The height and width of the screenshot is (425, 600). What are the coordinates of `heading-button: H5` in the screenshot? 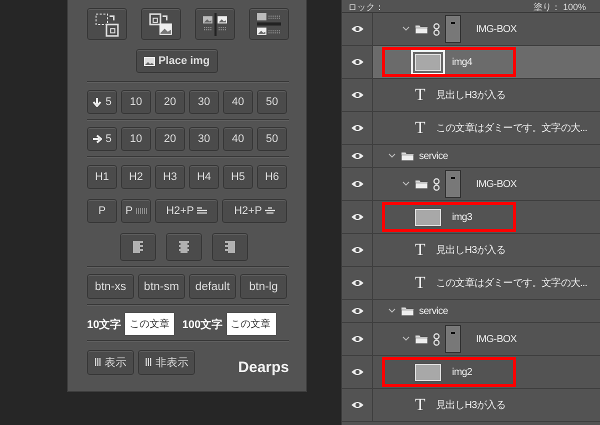 It's located at (238, 177).